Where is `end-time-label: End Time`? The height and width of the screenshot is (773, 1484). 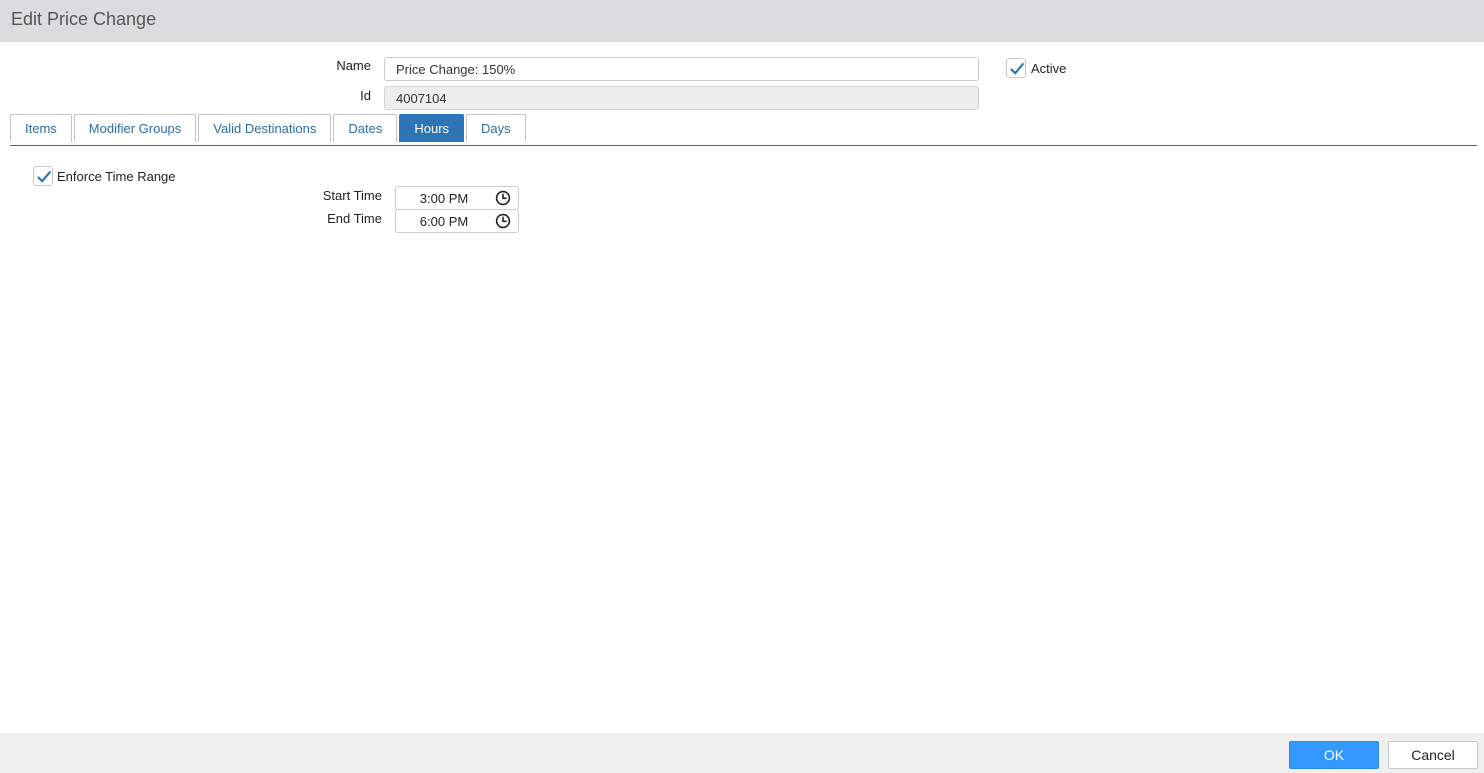
end-time-label: End Time is located at coordinates (354, 218).